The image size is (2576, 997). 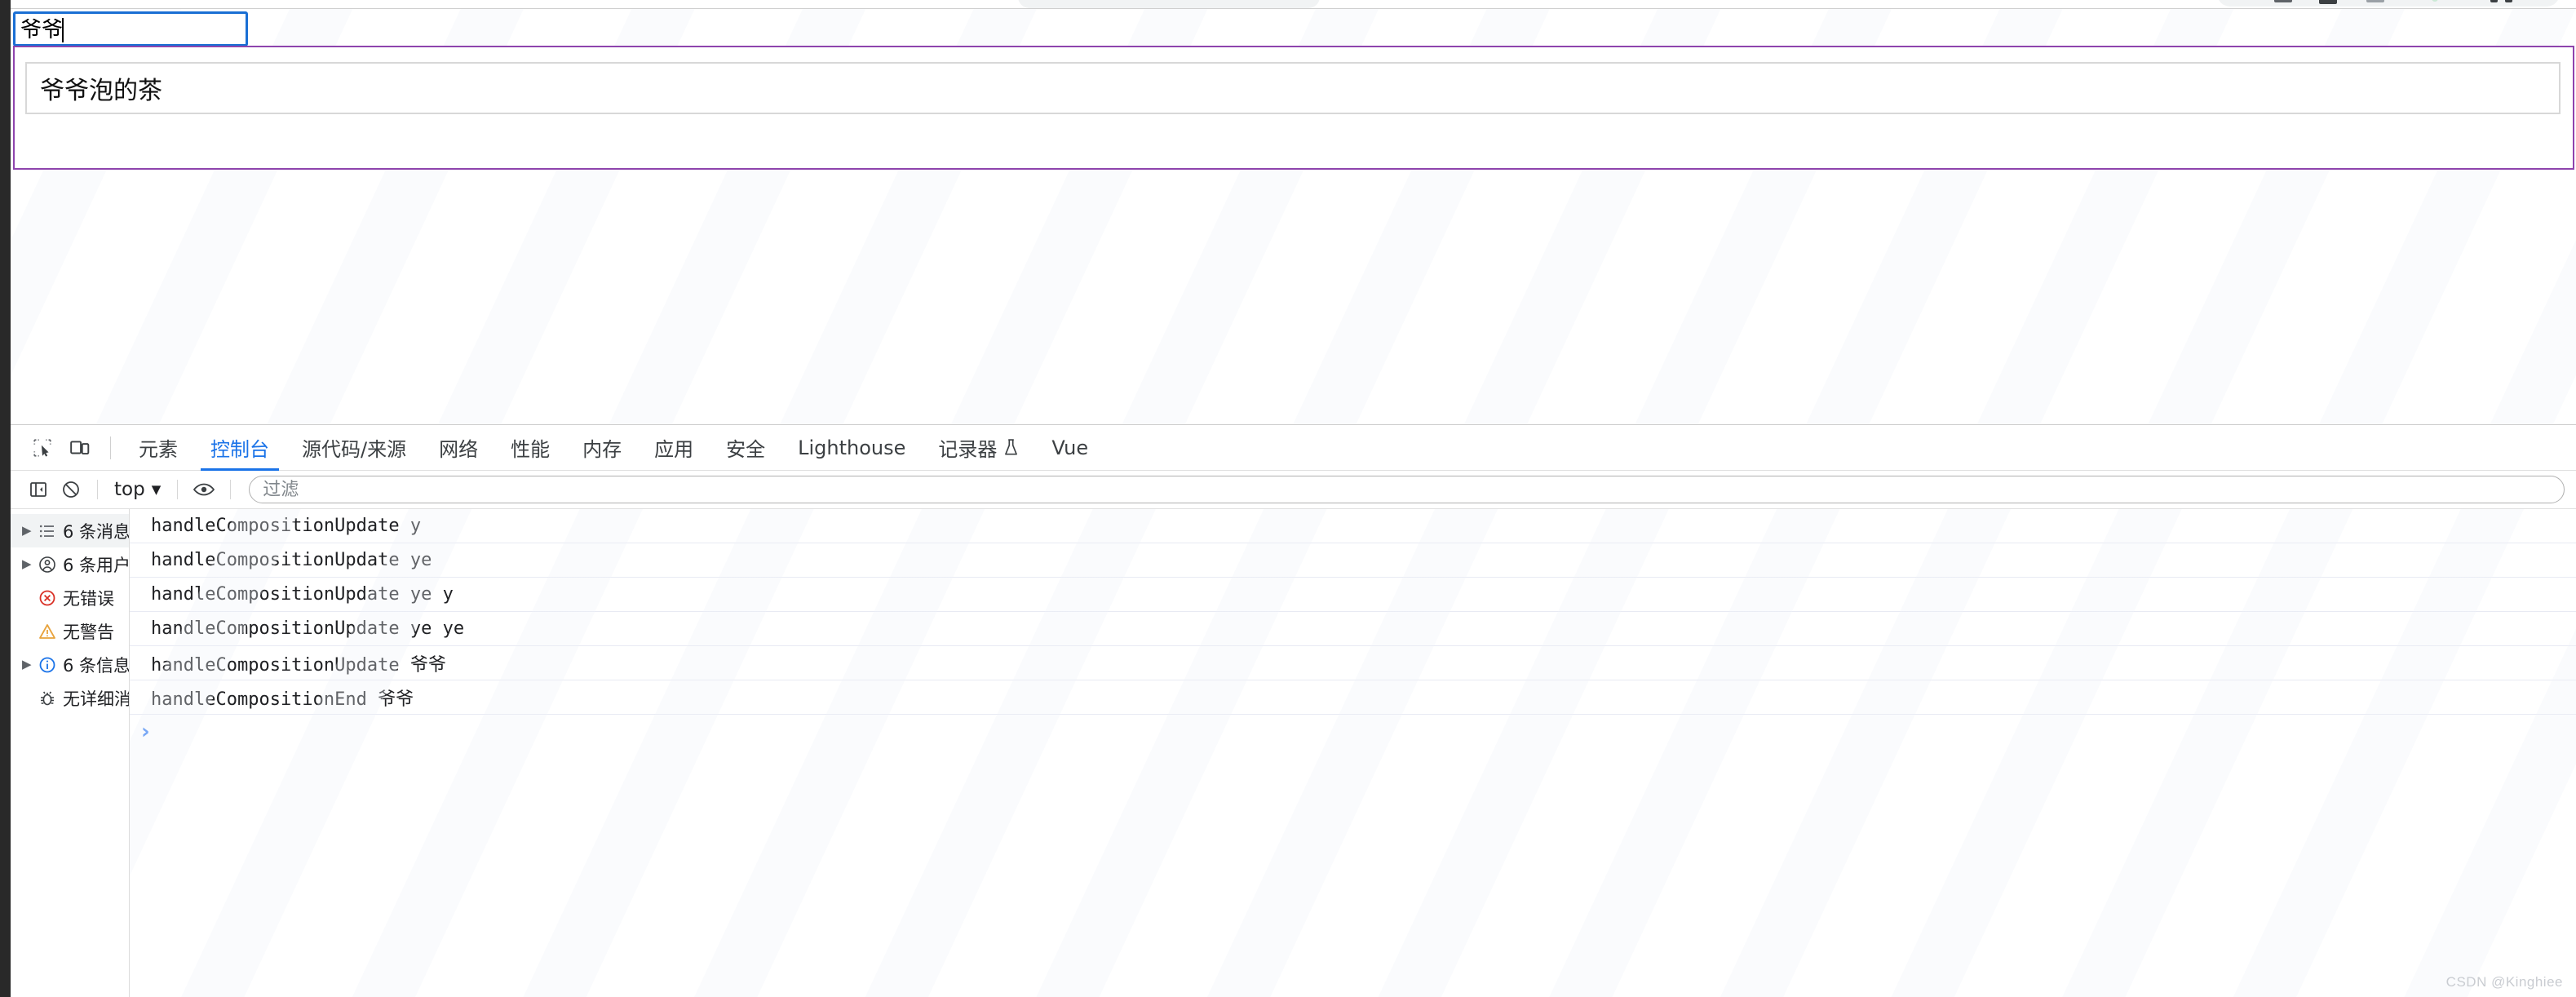 I want to click on execution-context-dropdown: top ▼, so click(x=137, y=489).